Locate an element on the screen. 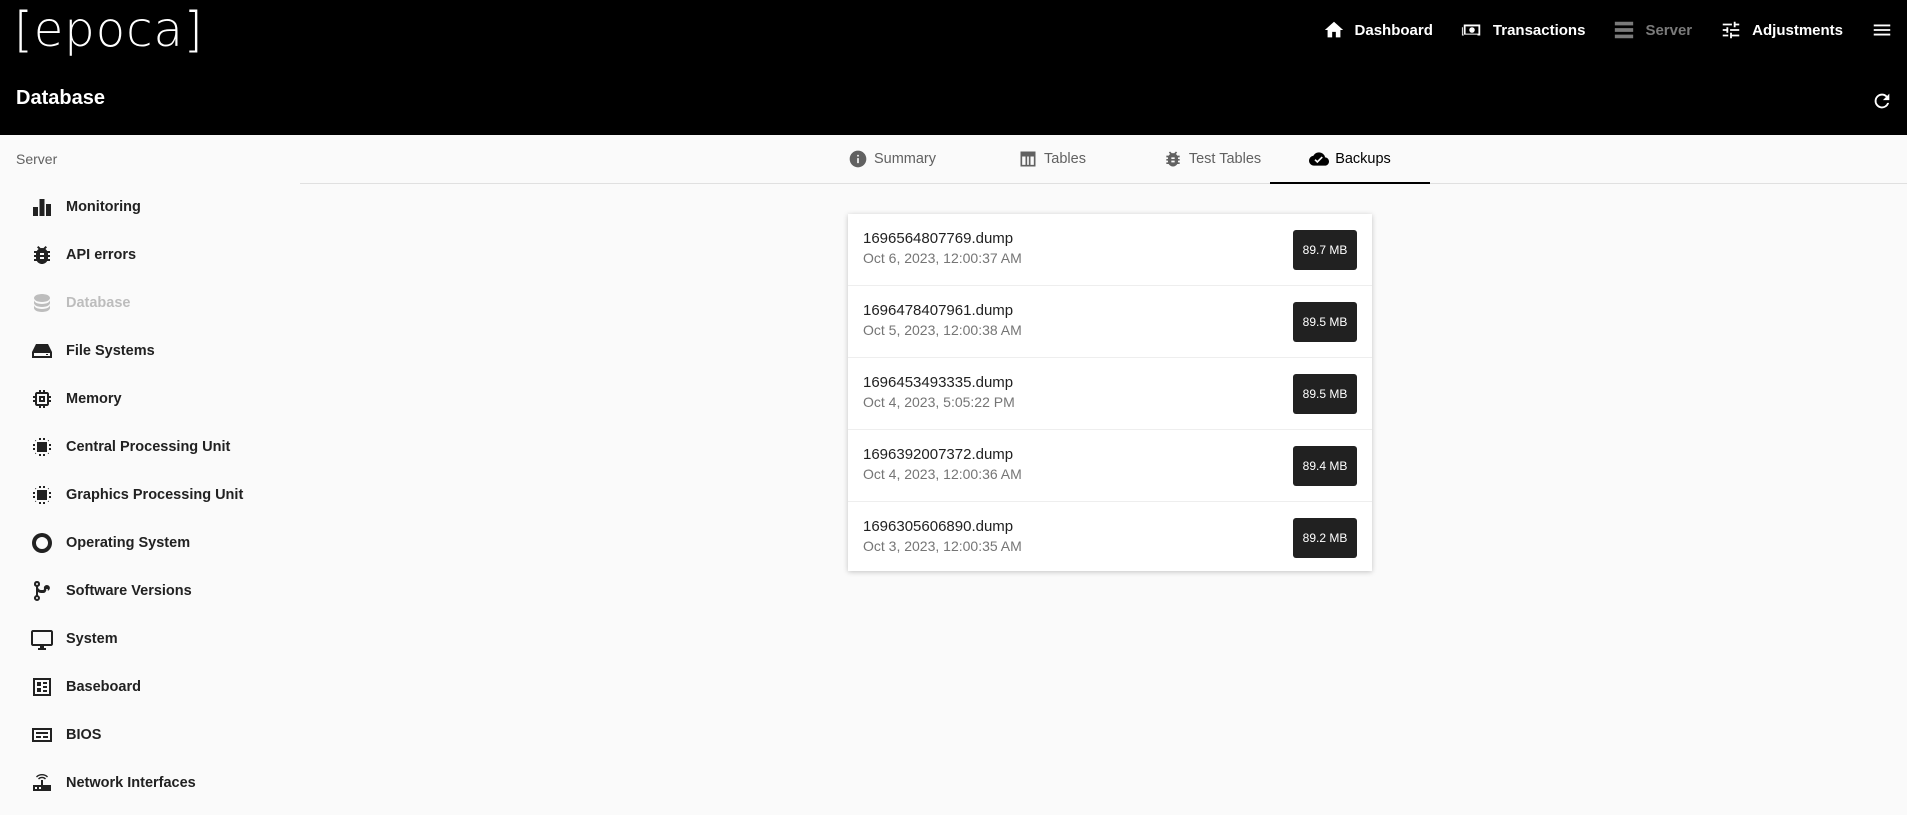  tab-tables: Tables is located at coordinates (1052, 159).